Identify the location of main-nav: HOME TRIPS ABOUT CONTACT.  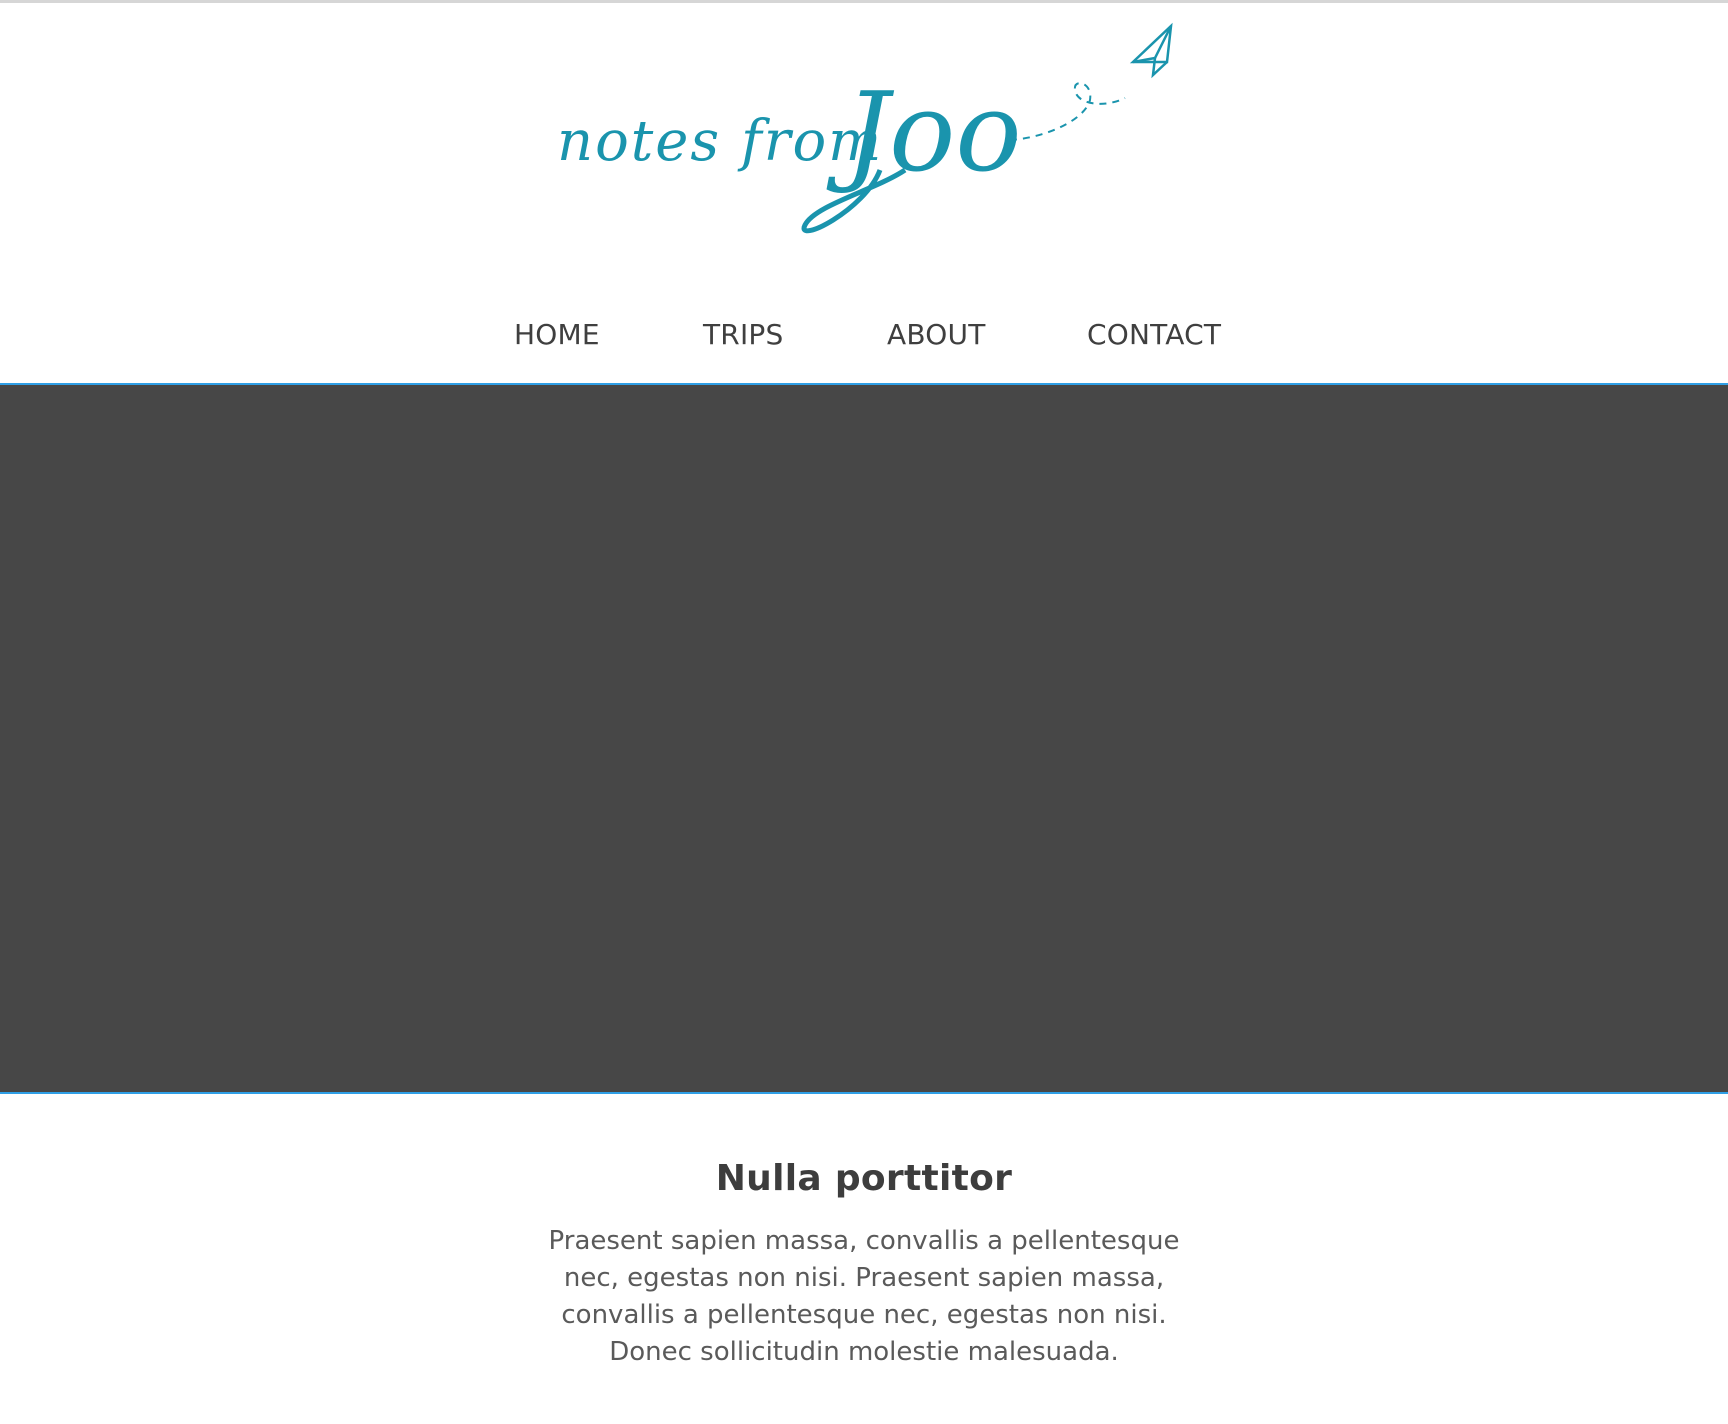
(864, 343).